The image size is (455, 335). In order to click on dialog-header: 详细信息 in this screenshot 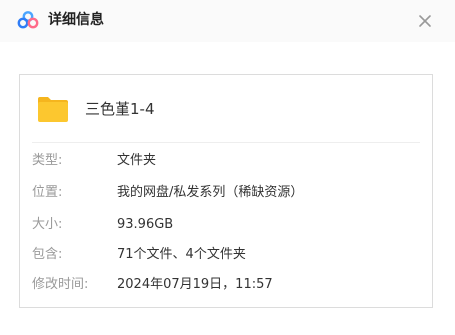, I will do `click(227, 21)`.